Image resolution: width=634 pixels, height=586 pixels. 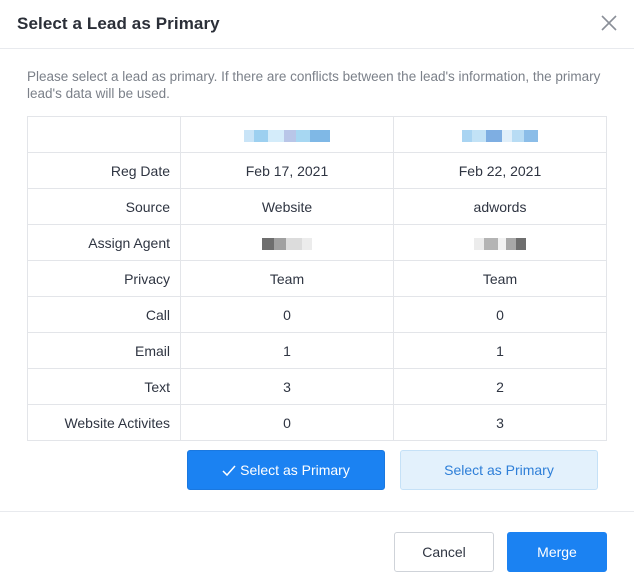 I want to click on table-row: Call 0 0, so click(x=317, y=314).